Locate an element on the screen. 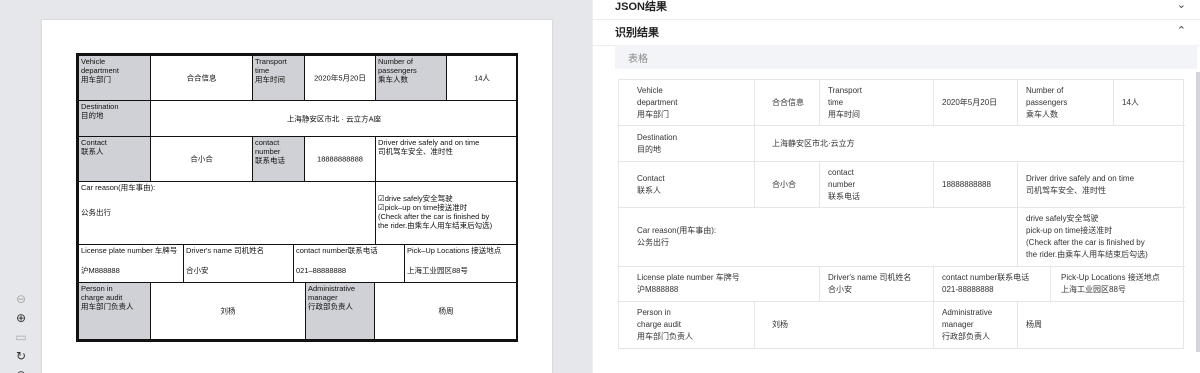  panel-scrollbar is located at coordinates (1198, 212).